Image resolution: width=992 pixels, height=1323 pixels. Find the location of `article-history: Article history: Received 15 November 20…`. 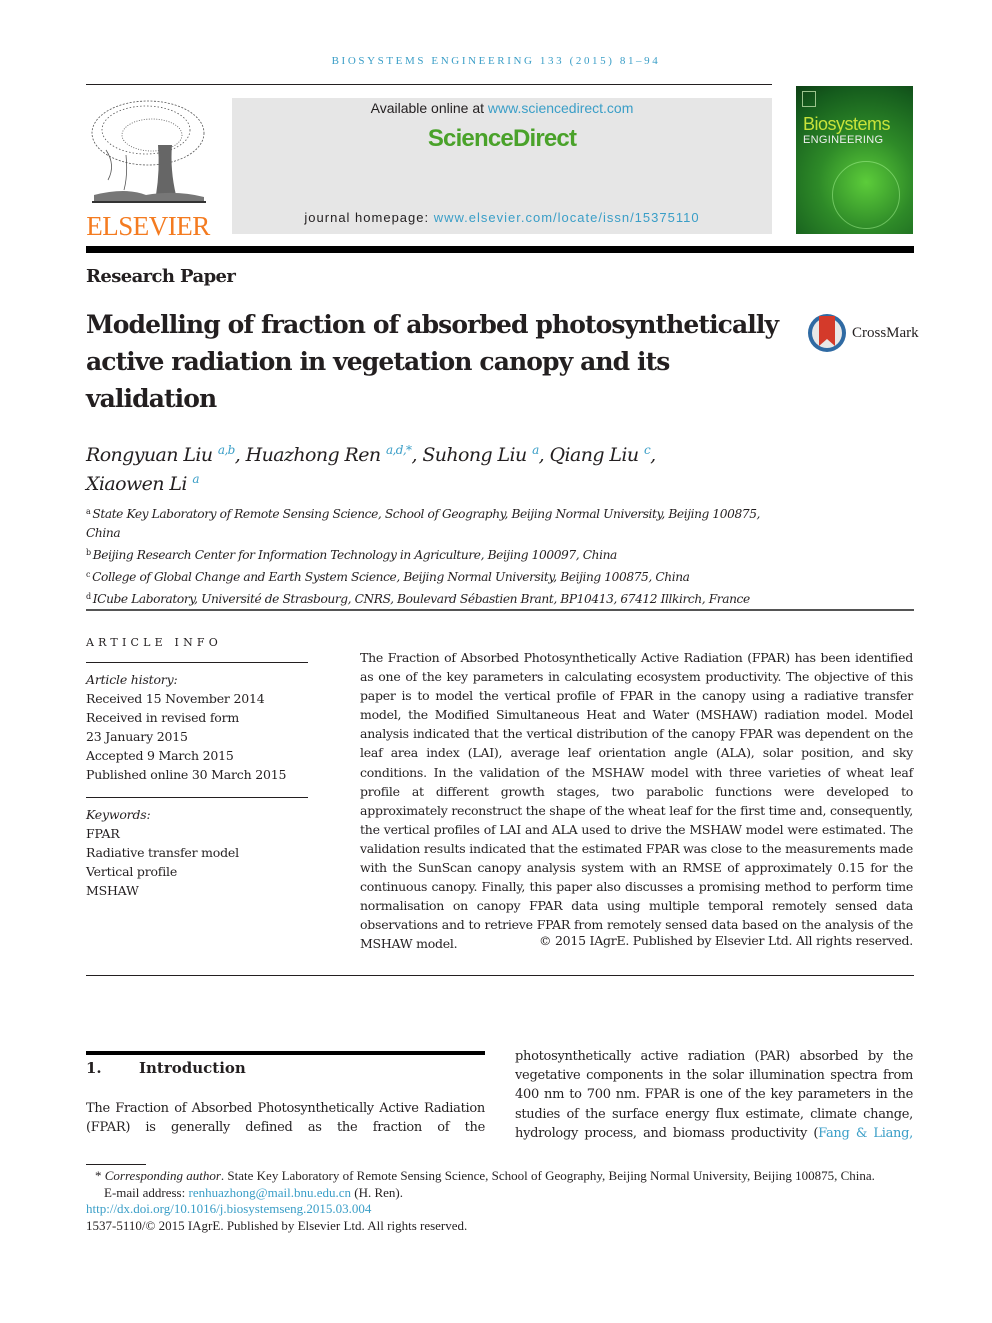

article-history: Article history: Received 15 November 20… is located at coordinates (197, 727).